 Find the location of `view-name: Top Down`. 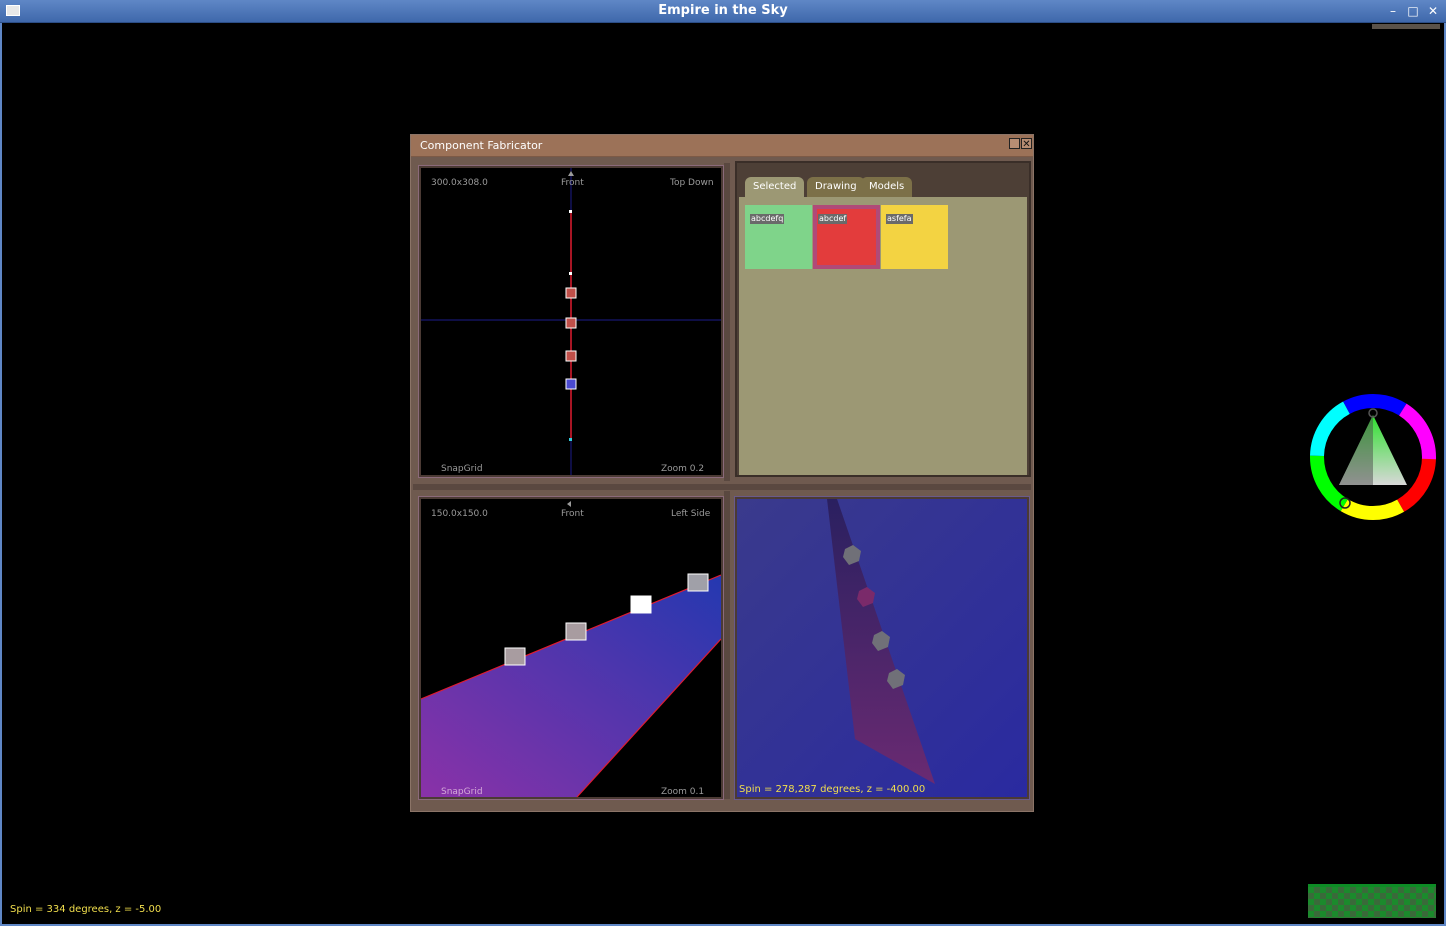

view-name: Top Down is located at coordinates (692, 183).